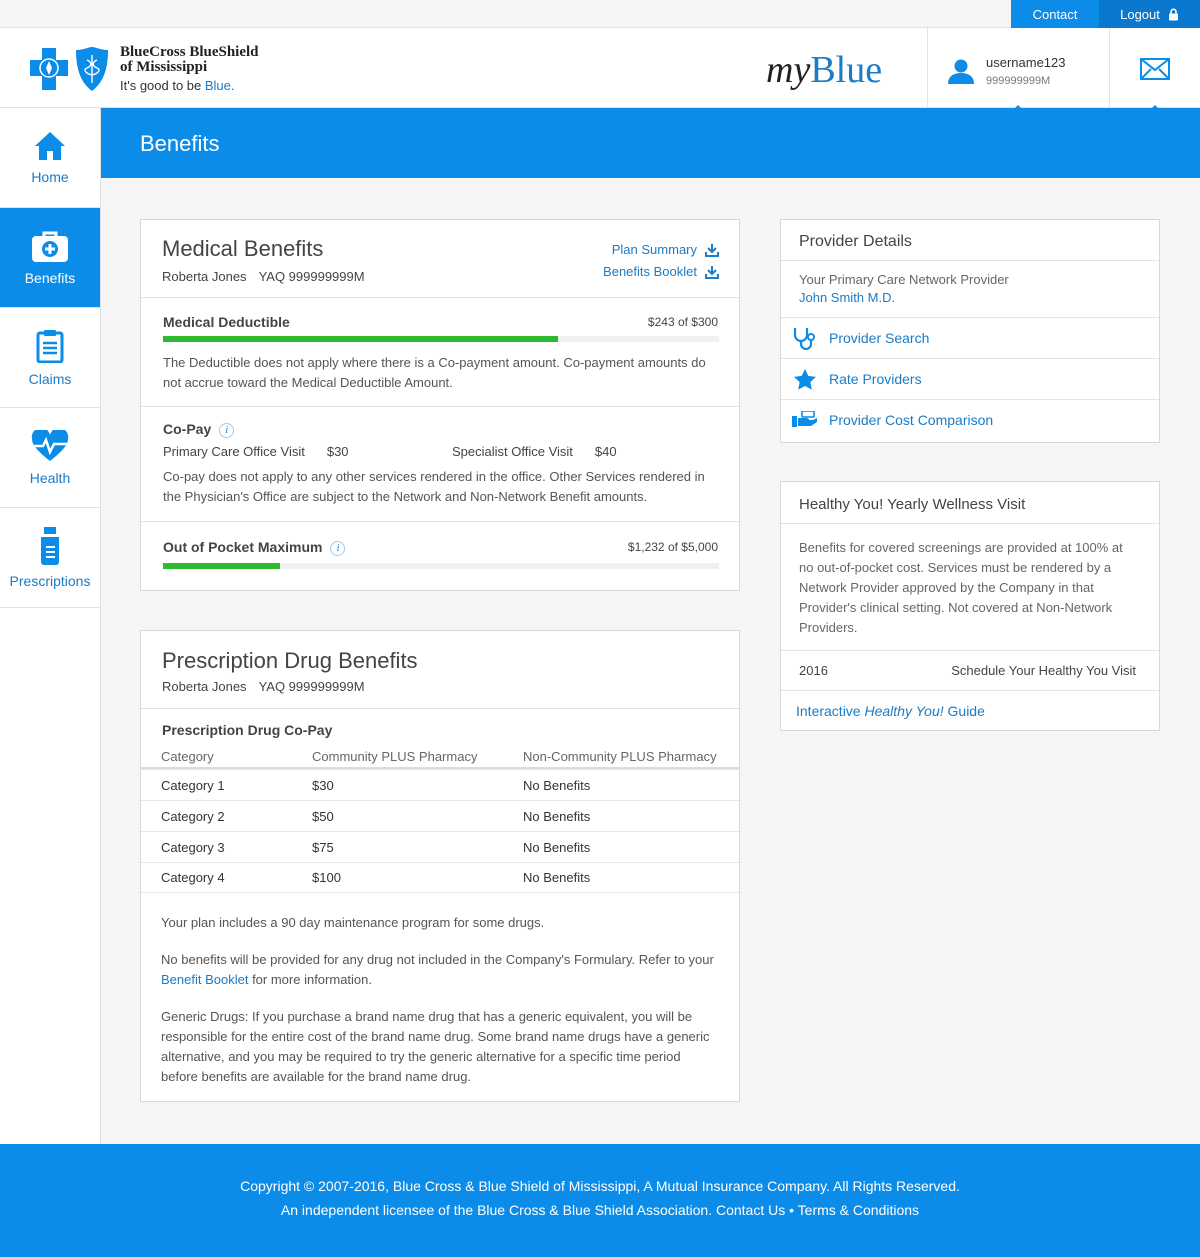 Image resolution: width=1200 pixels, height=1257 pixels. Describe the element at coordinates (1026, 62) in the screenshot. I see `username: username123` at that location.